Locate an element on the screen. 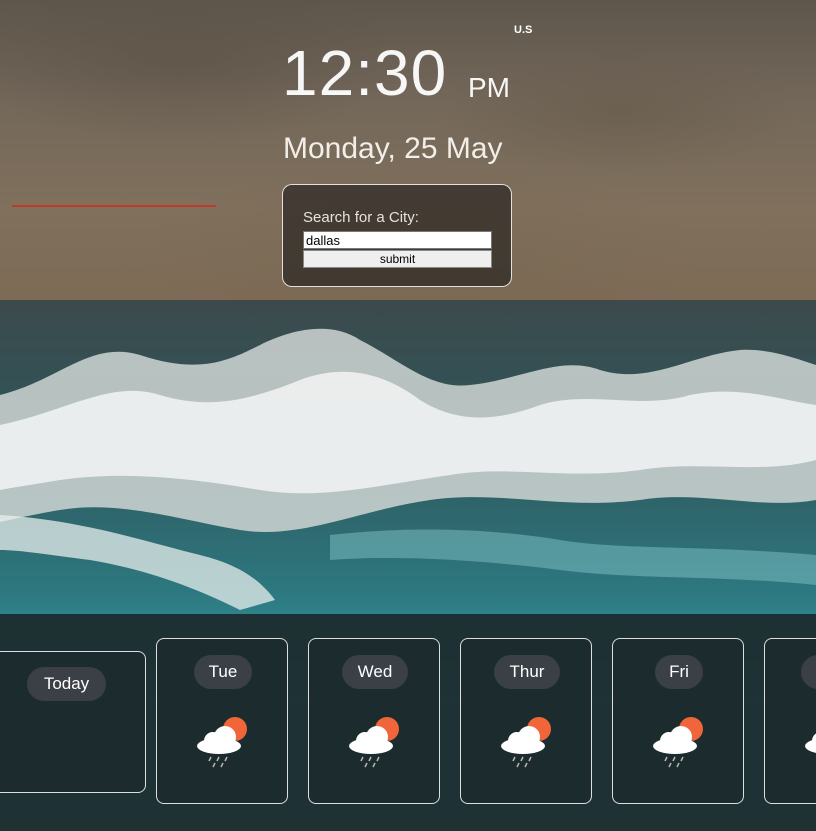 The image size is (816, 831). forecast-card-tue: Tue is located at coordinates (222, 721).